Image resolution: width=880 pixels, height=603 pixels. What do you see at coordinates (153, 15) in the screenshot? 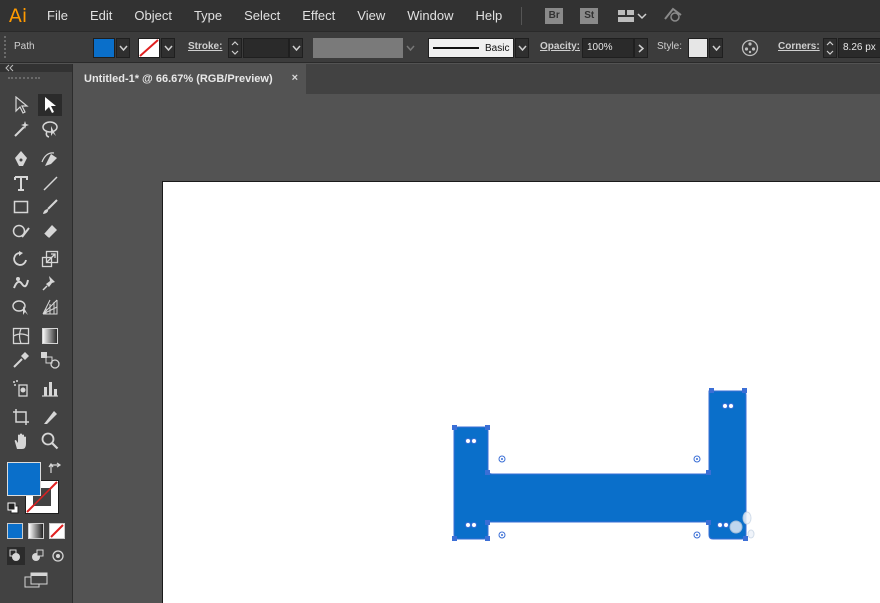
I see `menu-object: Object` at bounding box center [153, 15].